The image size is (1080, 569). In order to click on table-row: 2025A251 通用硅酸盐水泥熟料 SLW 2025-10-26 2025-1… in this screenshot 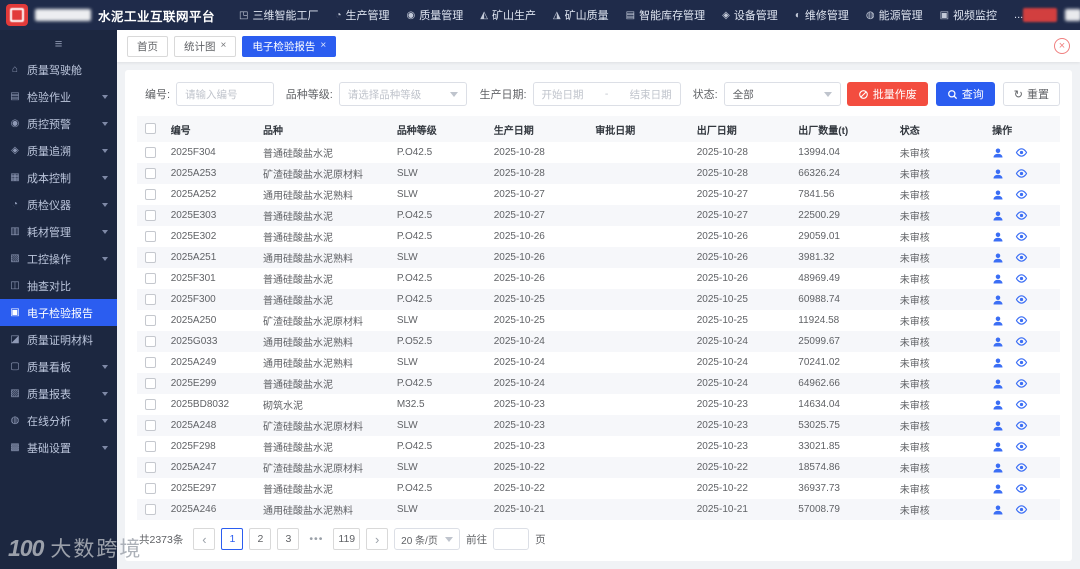, I will do `click(598, 257)`.